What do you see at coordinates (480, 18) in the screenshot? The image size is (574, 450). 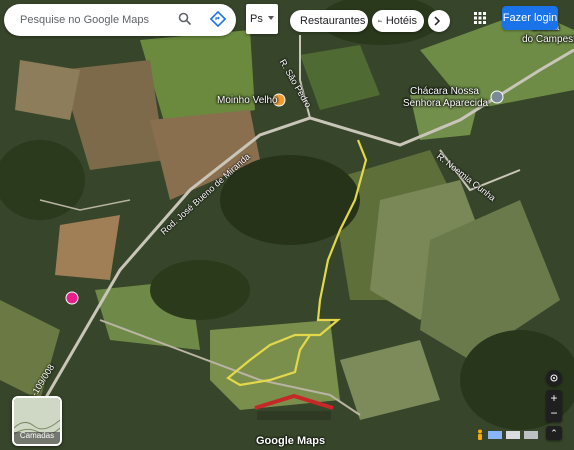 I see `apps-icon` at bounding box center [480, 18].